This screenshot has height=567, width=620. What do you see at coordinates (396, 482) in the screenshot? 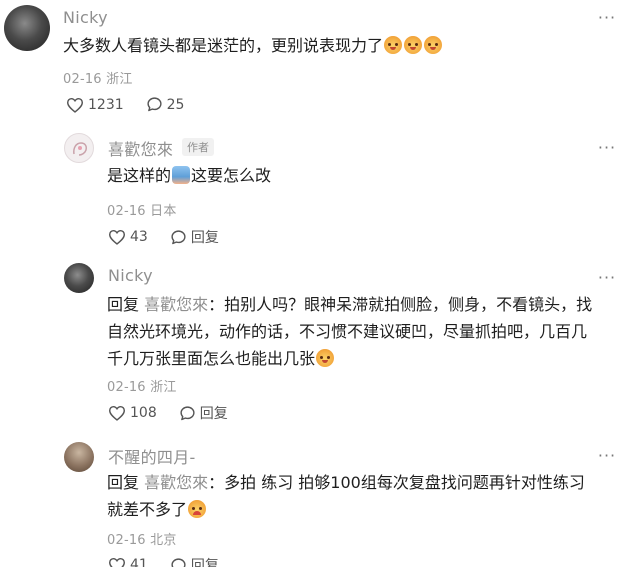
I see `reply-line-1-text: ：多拍 练习 拍够100组每次复盘找问题再针对性练习` at bounding box center [396, 482].